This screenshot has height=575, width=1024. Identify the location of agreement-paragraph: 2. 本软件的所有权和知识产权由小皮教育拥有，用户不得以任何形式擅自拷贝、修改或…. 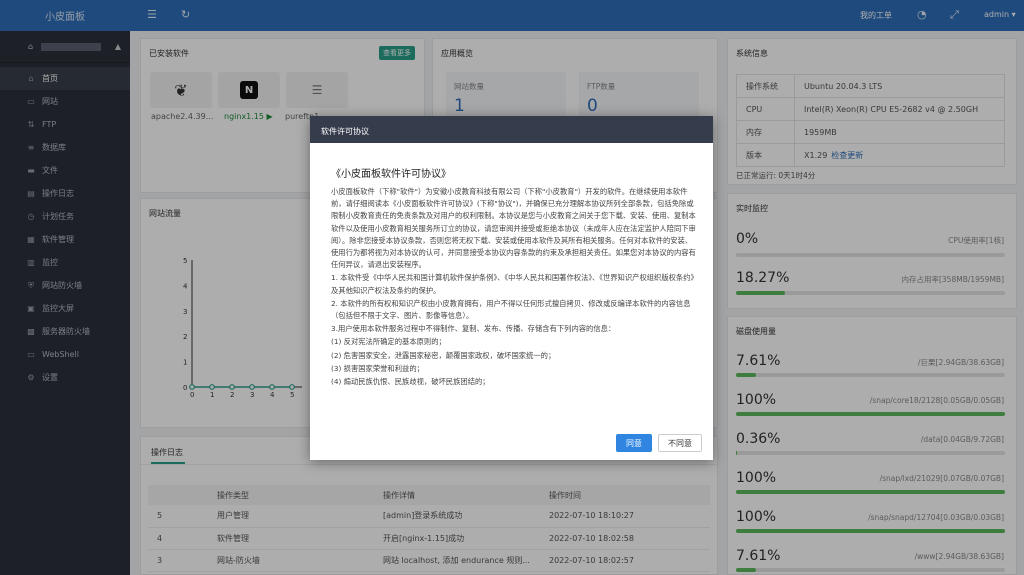
(511, 309).